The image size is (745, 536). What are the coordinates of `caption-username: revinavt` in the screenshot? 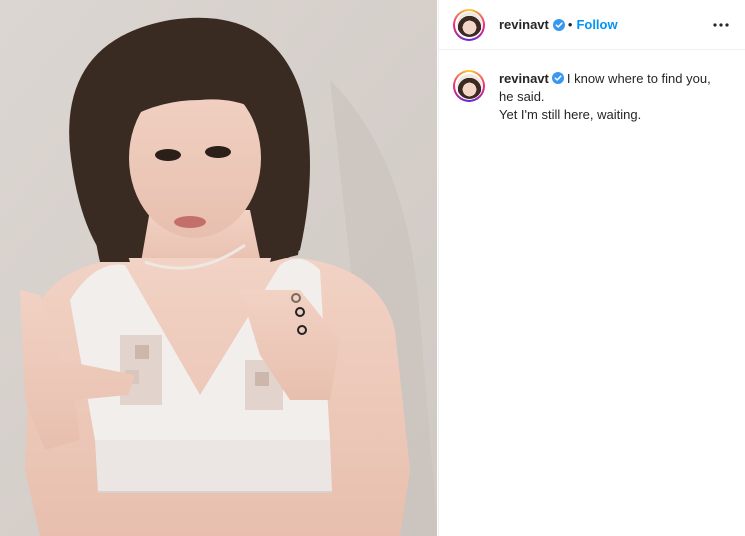 It's located at (524, 78).